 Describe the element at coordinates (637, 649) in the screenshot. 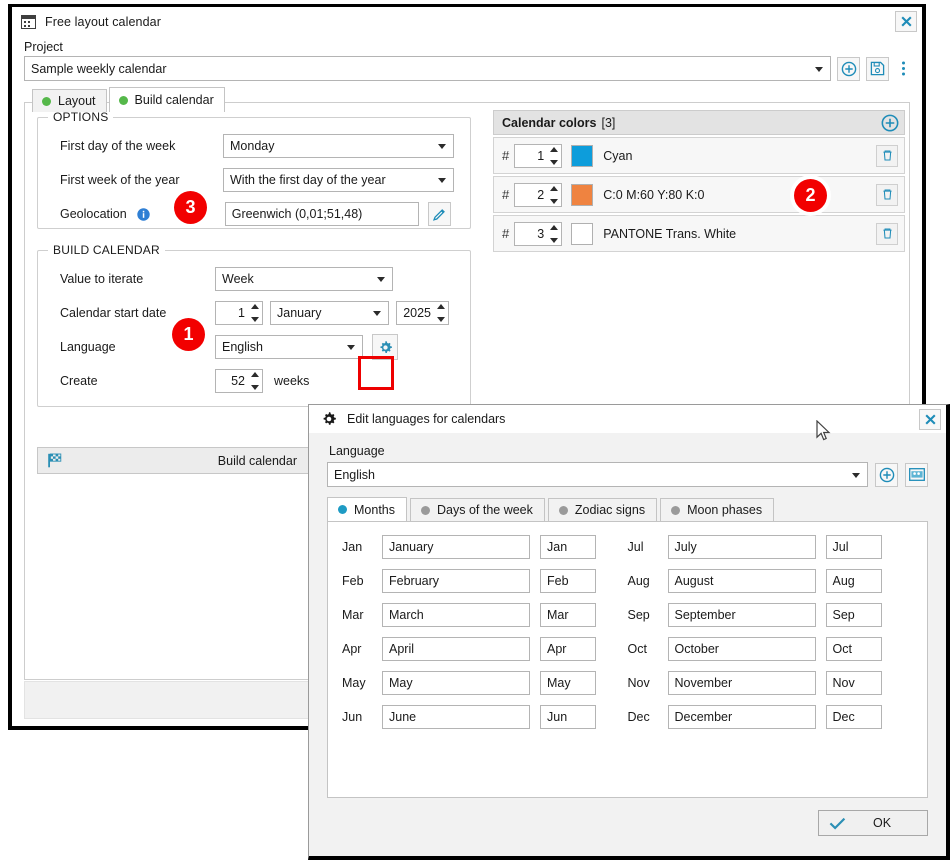

I see `month-abbr-label: Oct` at that location.